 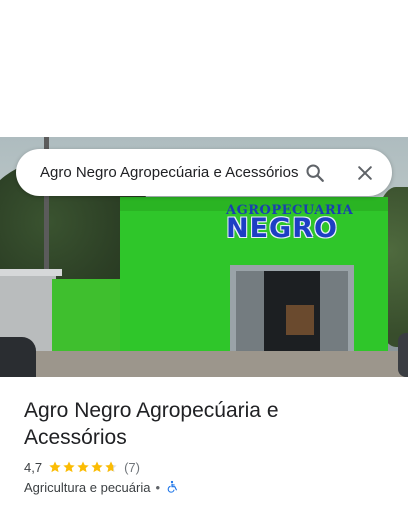 What do you see at coordinates (132, 467) in the screenshot?
I see `review-count: (7)` at bounding box center [132, 467].